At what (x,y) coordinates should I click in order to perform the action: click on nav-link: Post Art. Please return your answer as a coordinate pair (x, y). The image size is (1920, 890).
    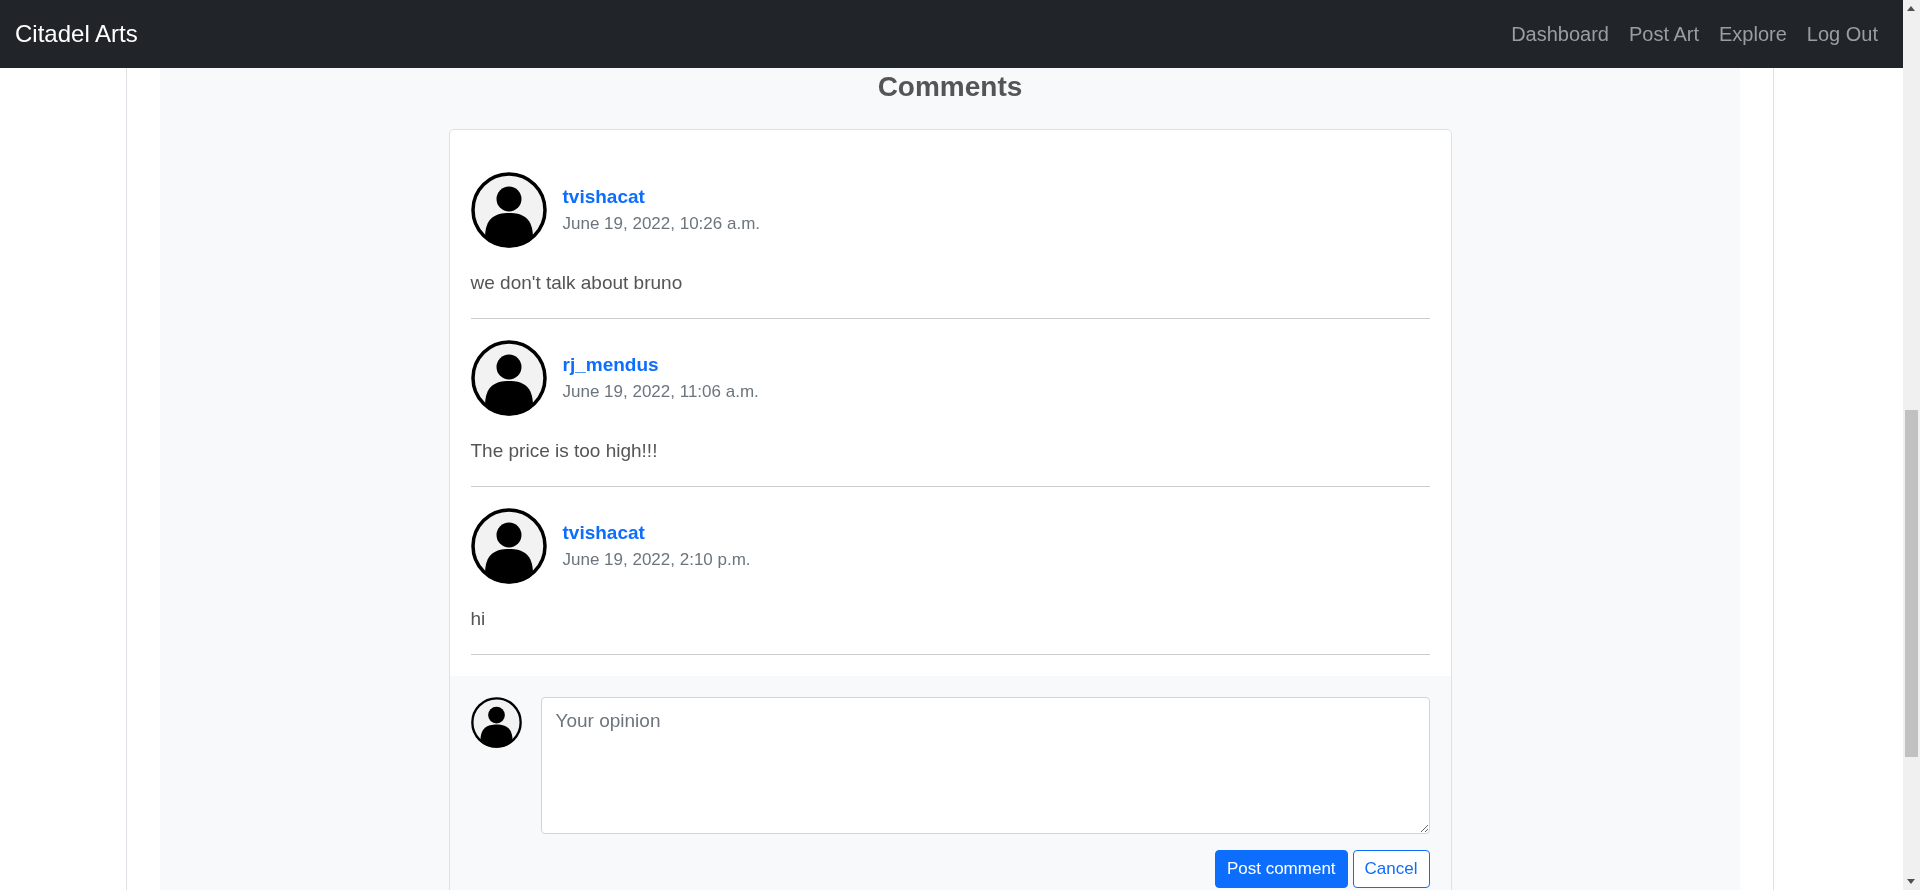
    Looking at the image, I should click on (1664, 34).